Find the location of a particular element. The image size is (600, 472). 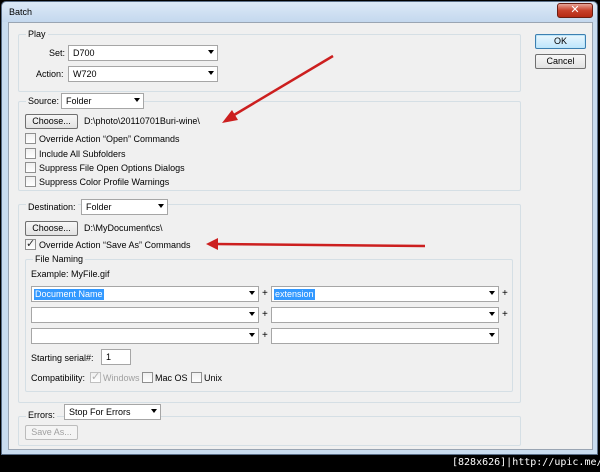

set-value: D700 is located at coordinates (84, 53).